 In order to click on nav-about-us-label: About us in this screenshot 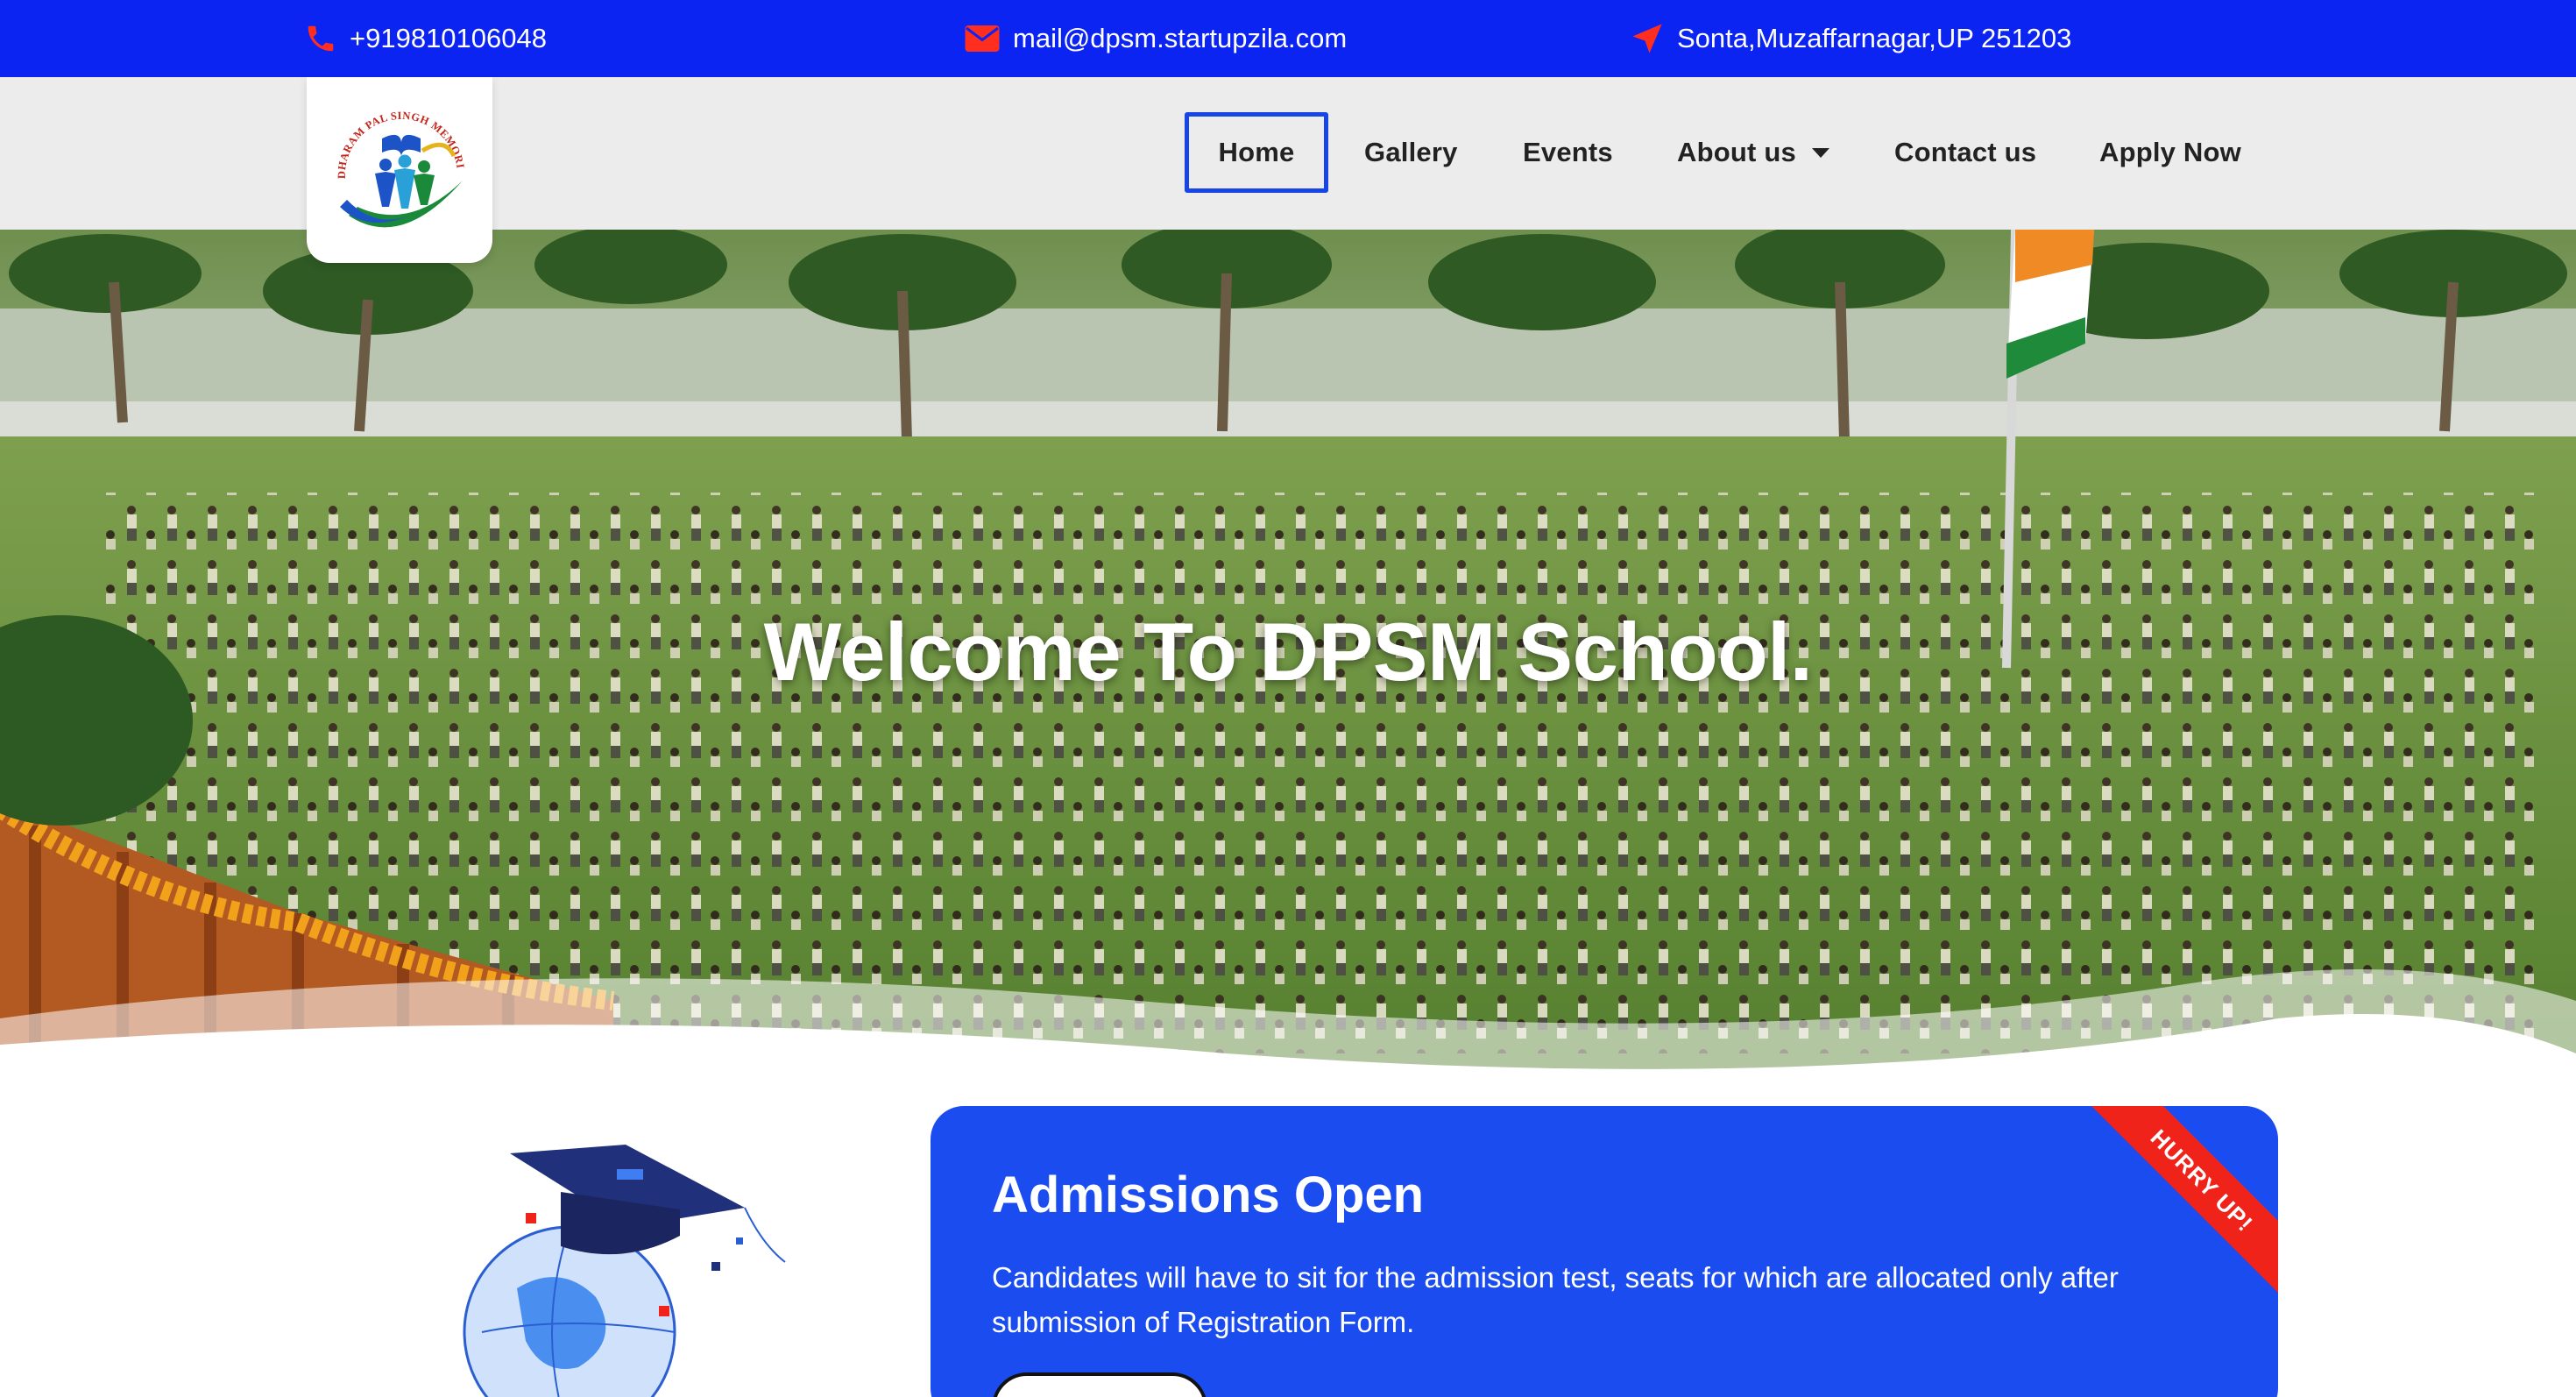, I will do `click(1736, 152)`.